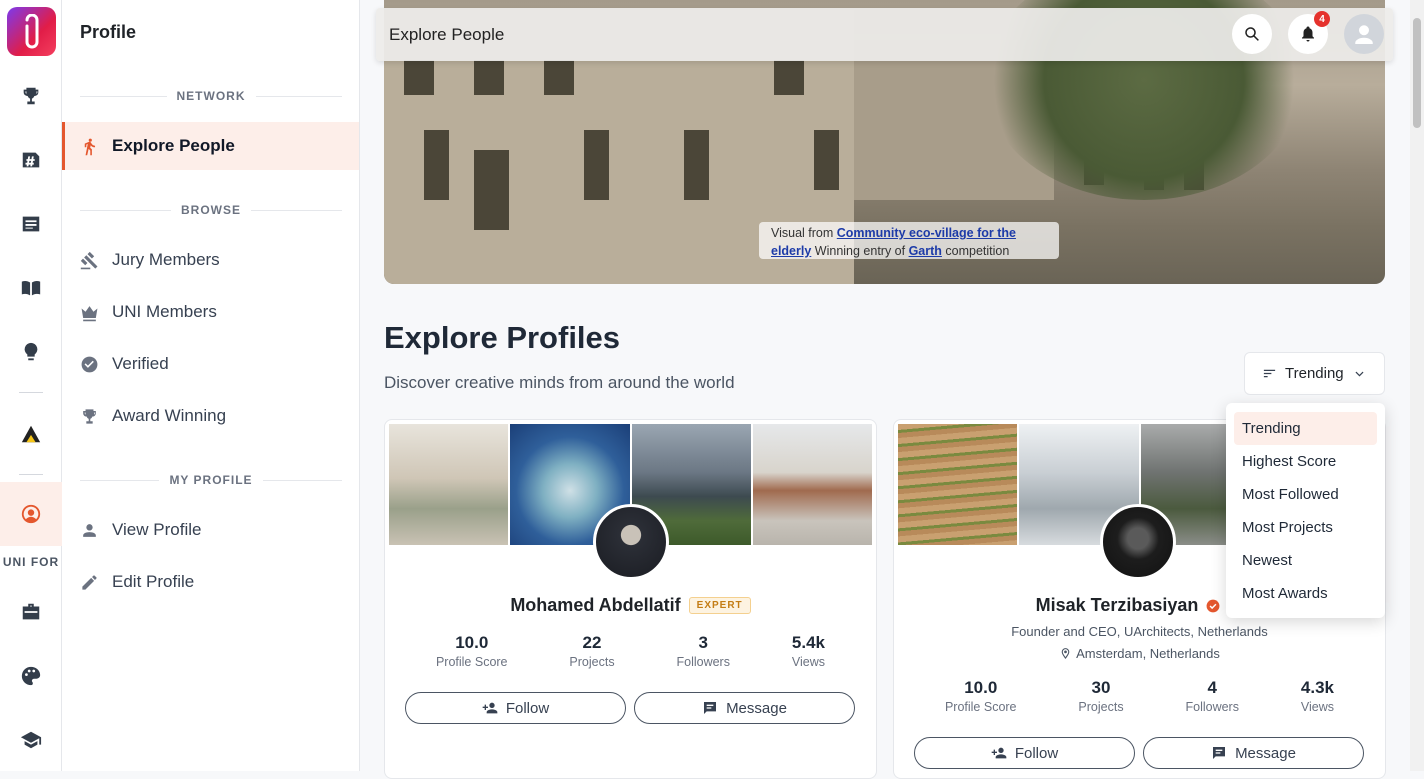  What do you see at coordinates (1305, 494) in the screenshot?
I see `sort-option-most-followed: Most Followed` at bounding box center [1305, 494].